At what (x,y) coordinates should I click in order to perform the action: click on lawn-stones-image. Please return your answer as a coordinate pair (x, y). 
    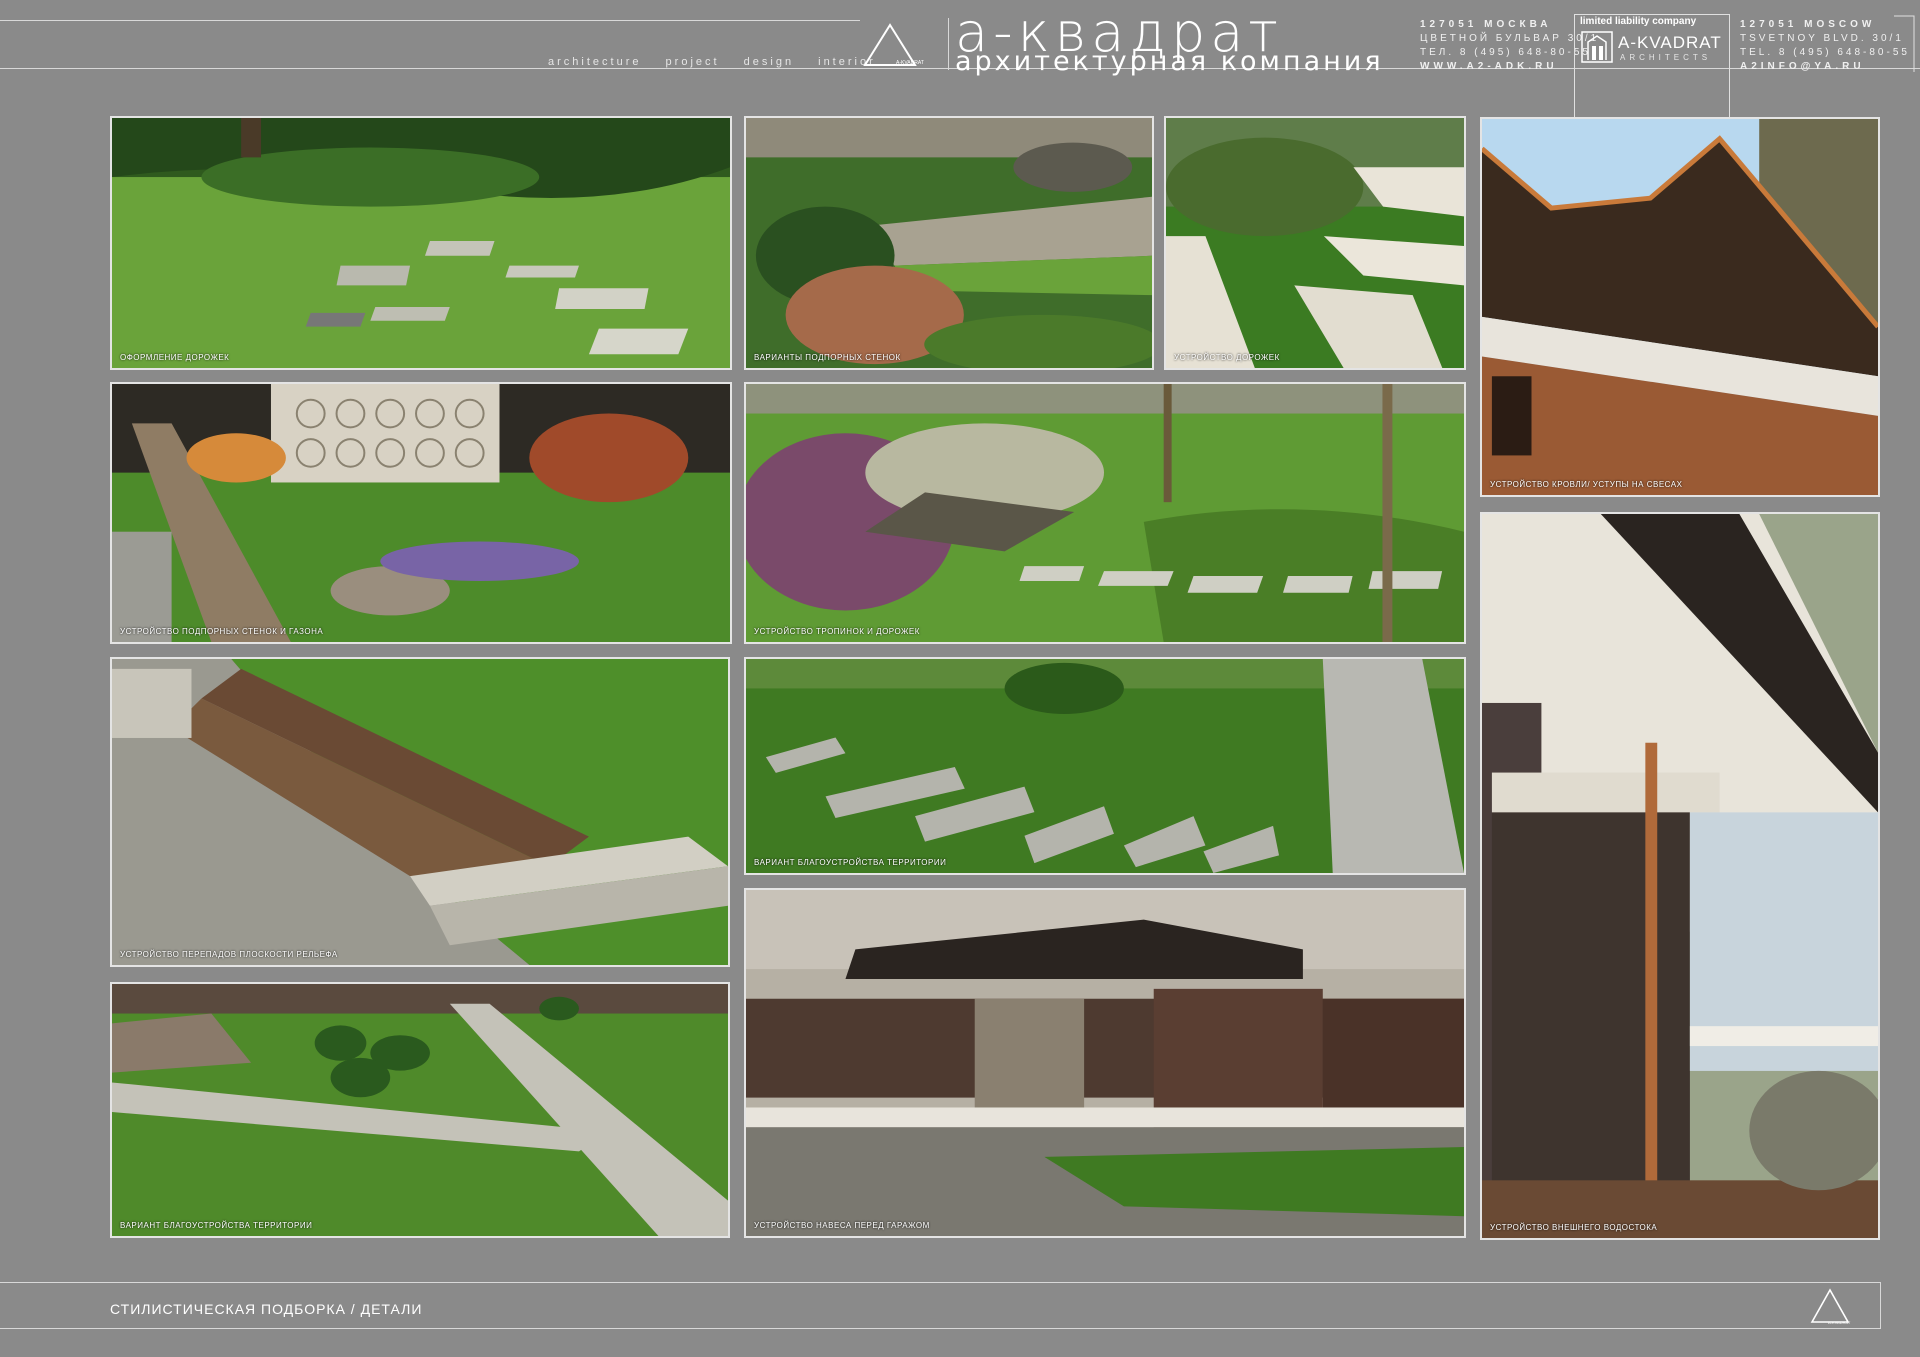
    Looking at the image, I should click on (421, 243).